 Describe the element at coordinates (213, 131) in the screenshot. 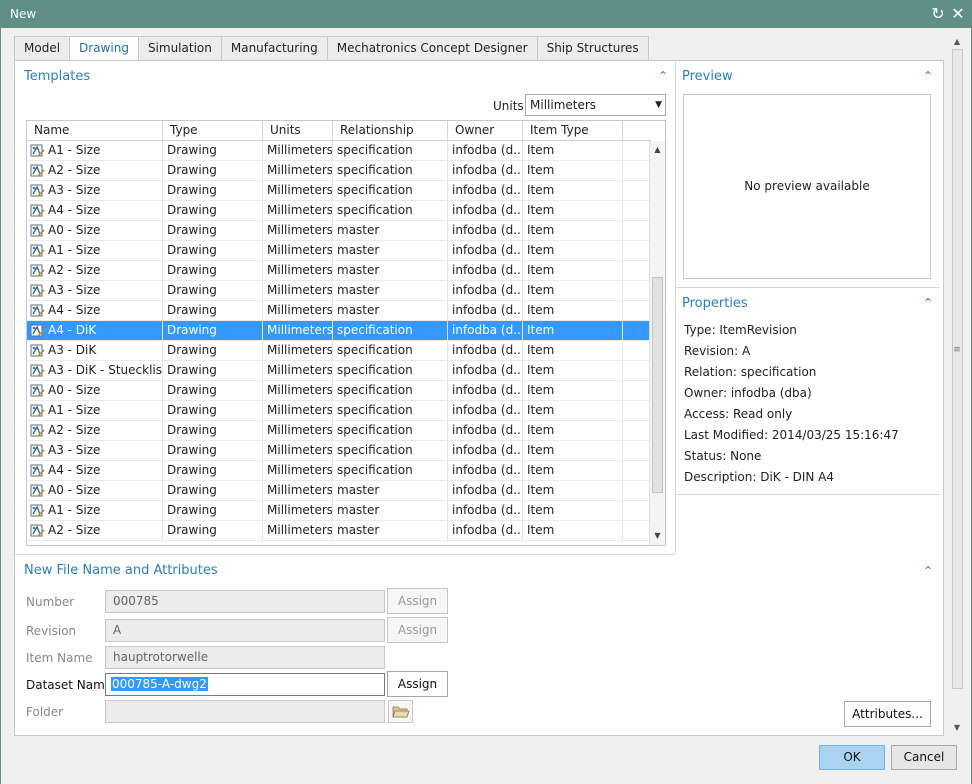

I see `column-header-type: Type` at that location.